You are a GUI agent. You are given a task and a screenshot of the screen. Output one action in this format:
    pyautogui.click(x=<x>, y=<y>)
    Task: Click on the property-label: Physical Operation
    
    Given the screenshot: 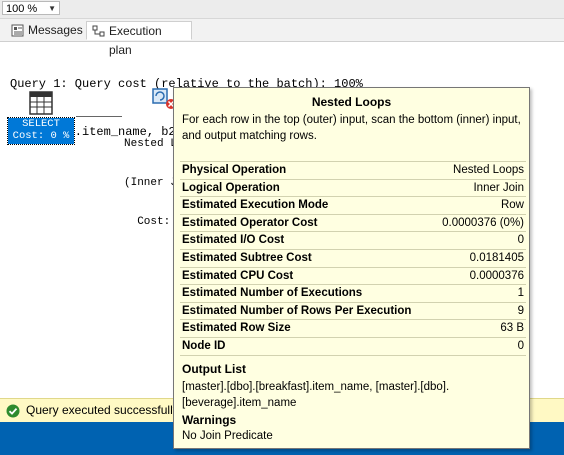 What is the action you would take?
    pyautogui.click(x=234, y=170)
    